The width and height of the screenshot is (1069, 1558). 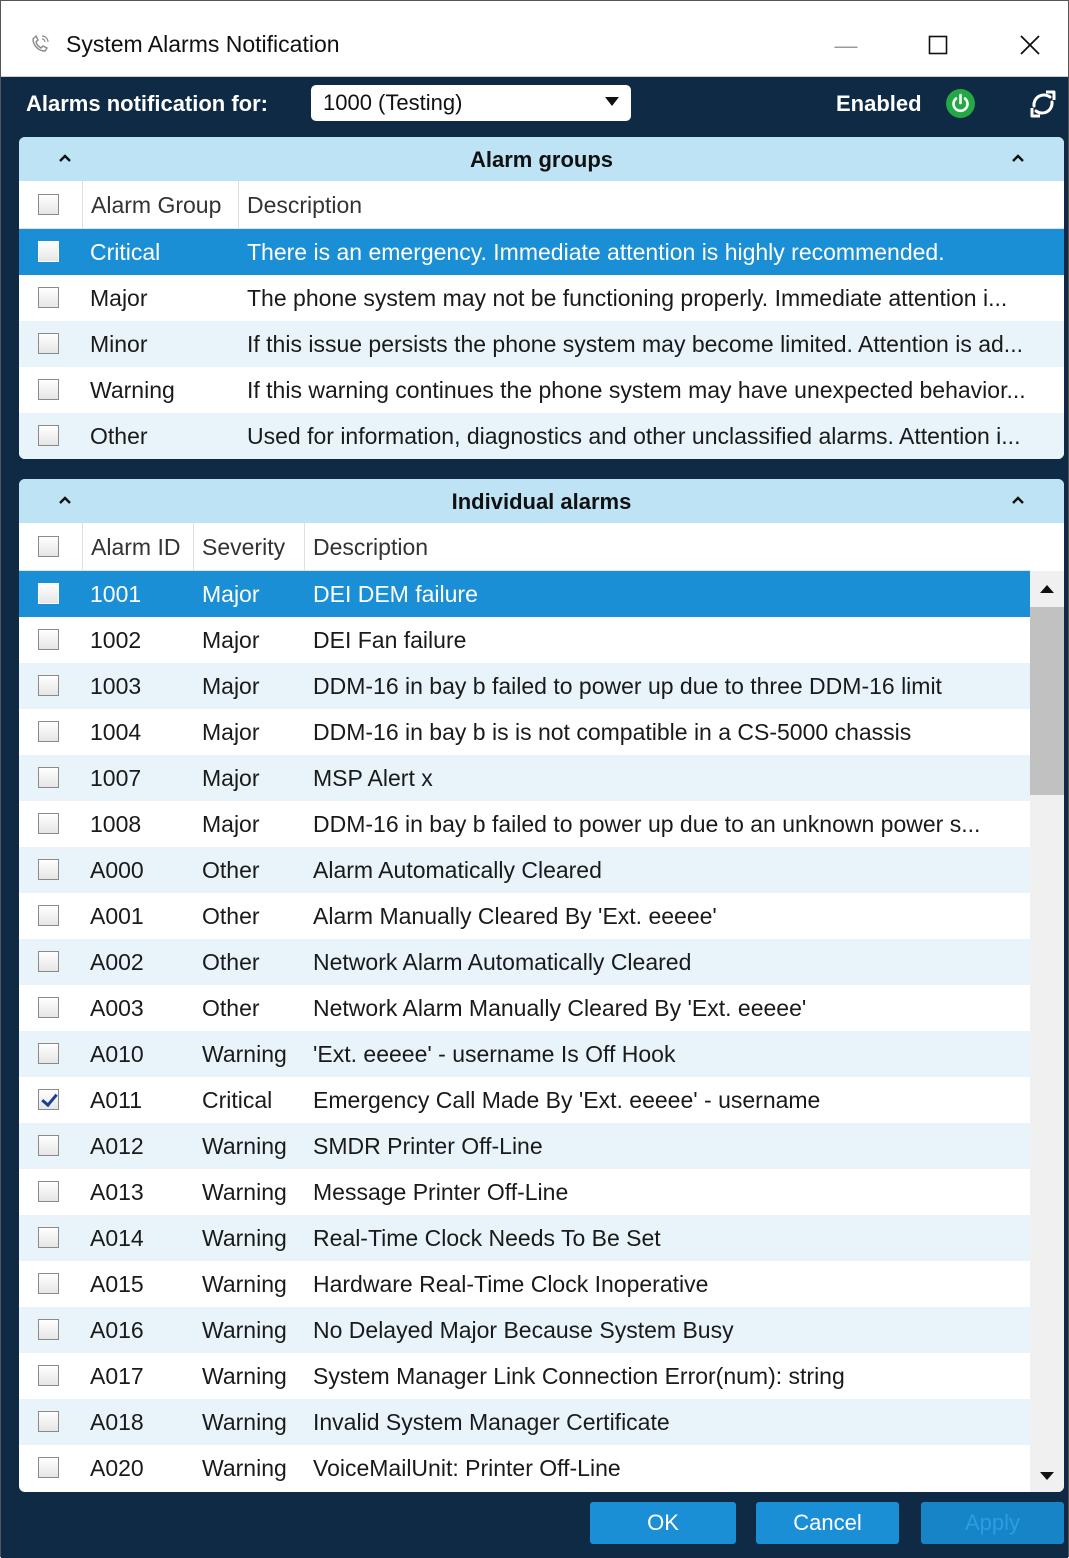 What do you see at coordinates (132, 390) in the screenshot?
I see `alarm-group-name: Warning` at bounding box center [132, 390].